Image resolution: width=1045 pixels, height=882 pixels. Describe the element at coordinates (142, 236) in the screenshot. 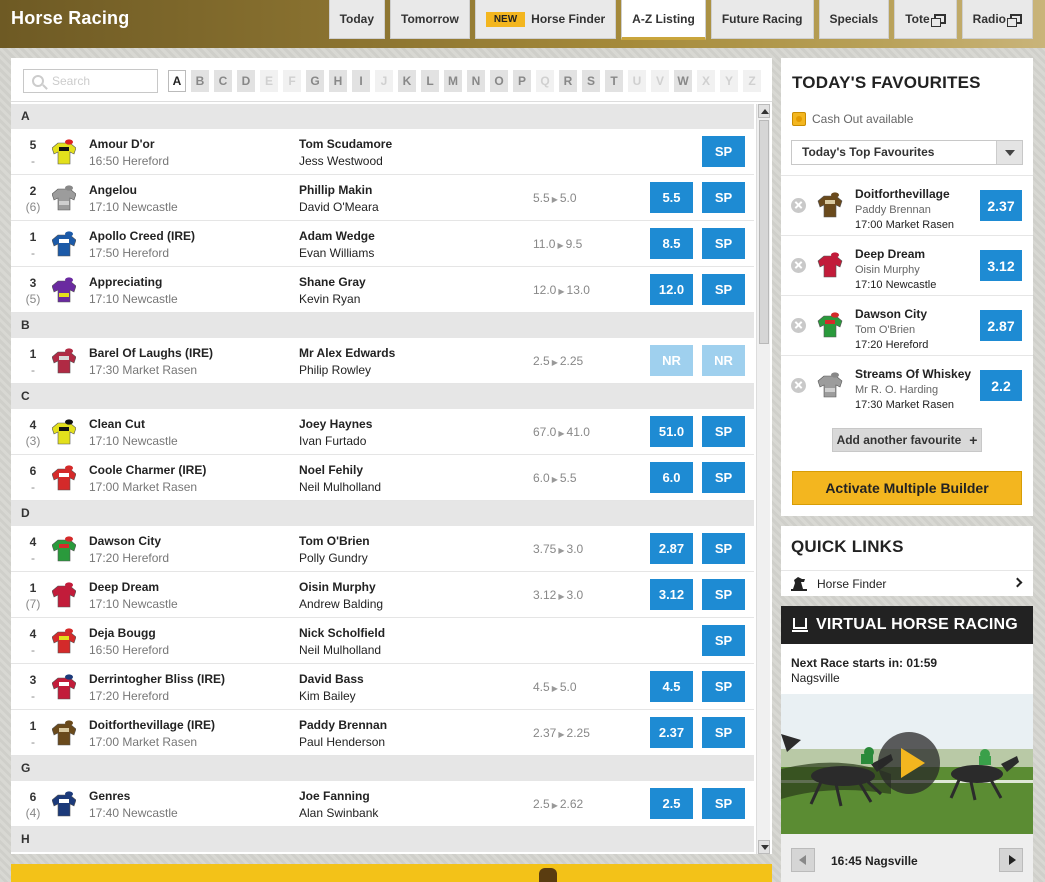

I see `horse-name: Apollo Creed (IRE)` at that location.